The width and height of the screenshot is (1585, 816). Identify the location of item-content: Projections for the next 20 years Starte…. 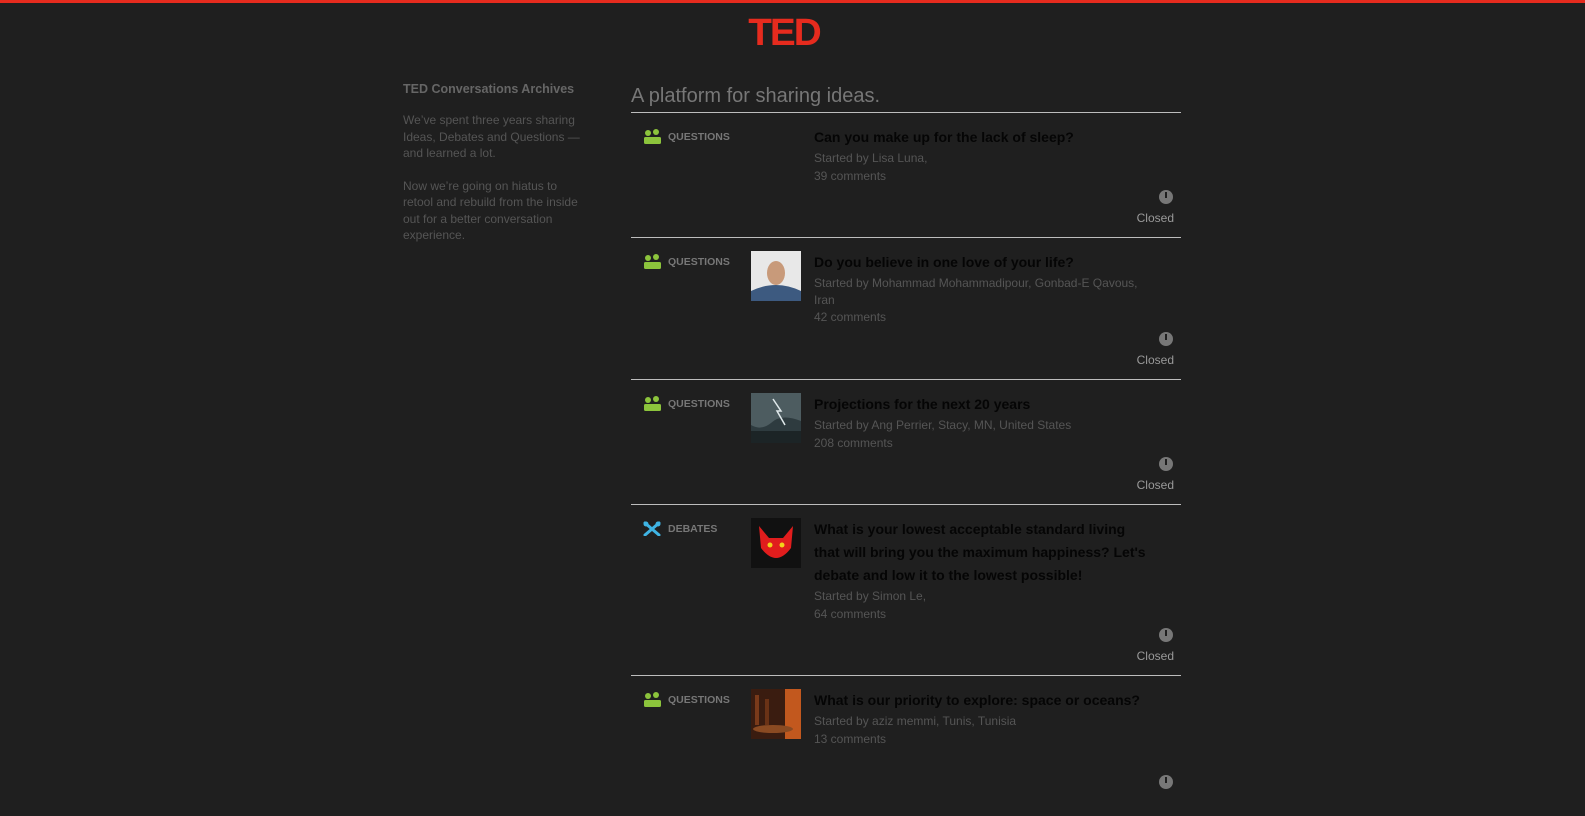
(984, 422).